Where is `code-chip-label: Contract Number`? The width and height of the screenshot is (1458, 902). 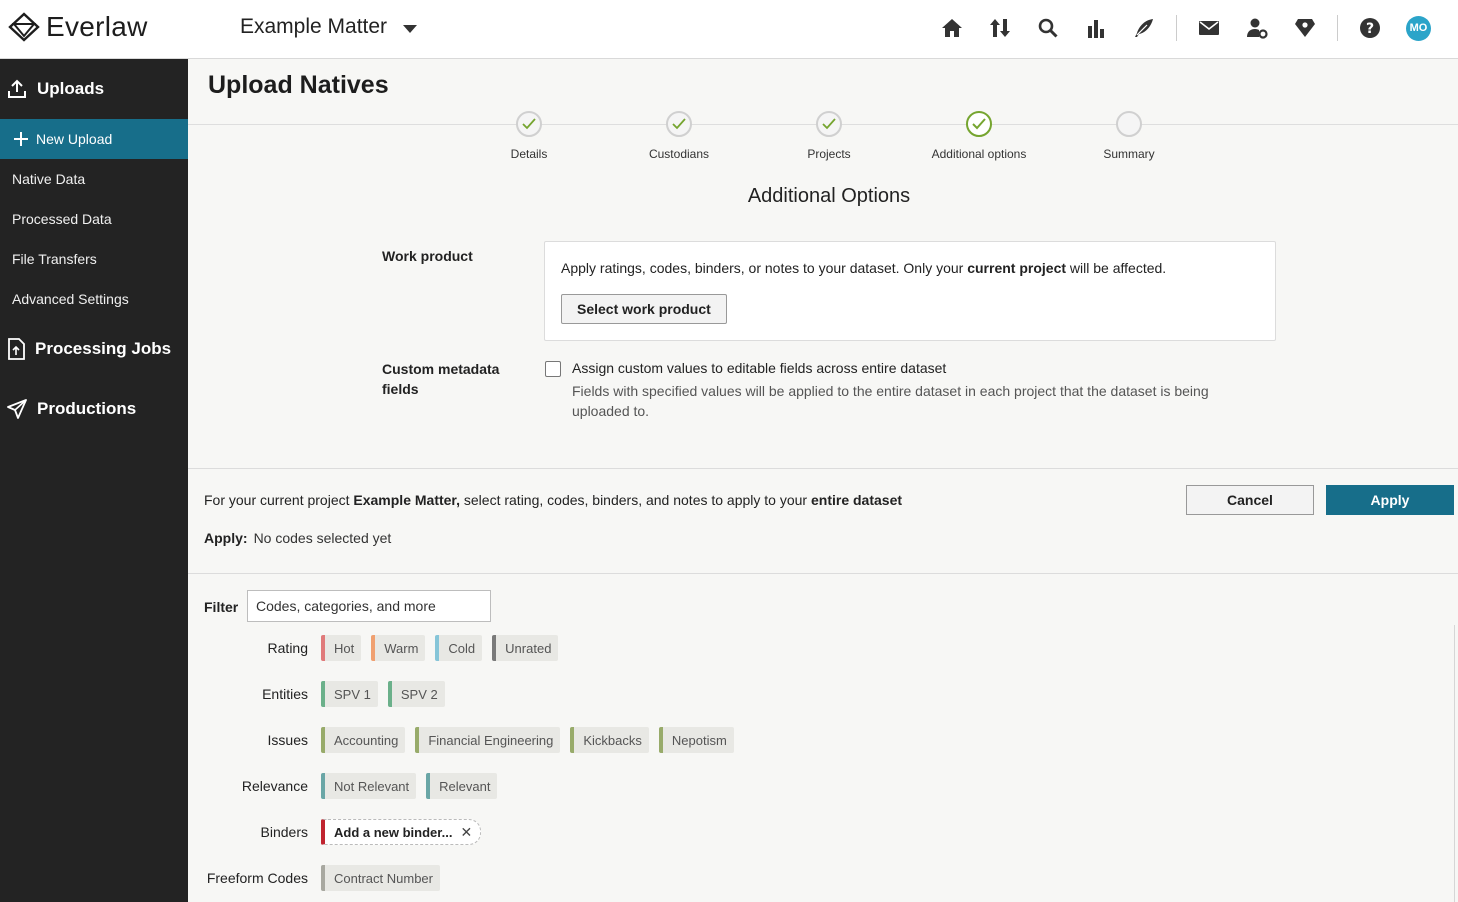
code-chip-label: Contract Number is located at coordinates (383, 878).